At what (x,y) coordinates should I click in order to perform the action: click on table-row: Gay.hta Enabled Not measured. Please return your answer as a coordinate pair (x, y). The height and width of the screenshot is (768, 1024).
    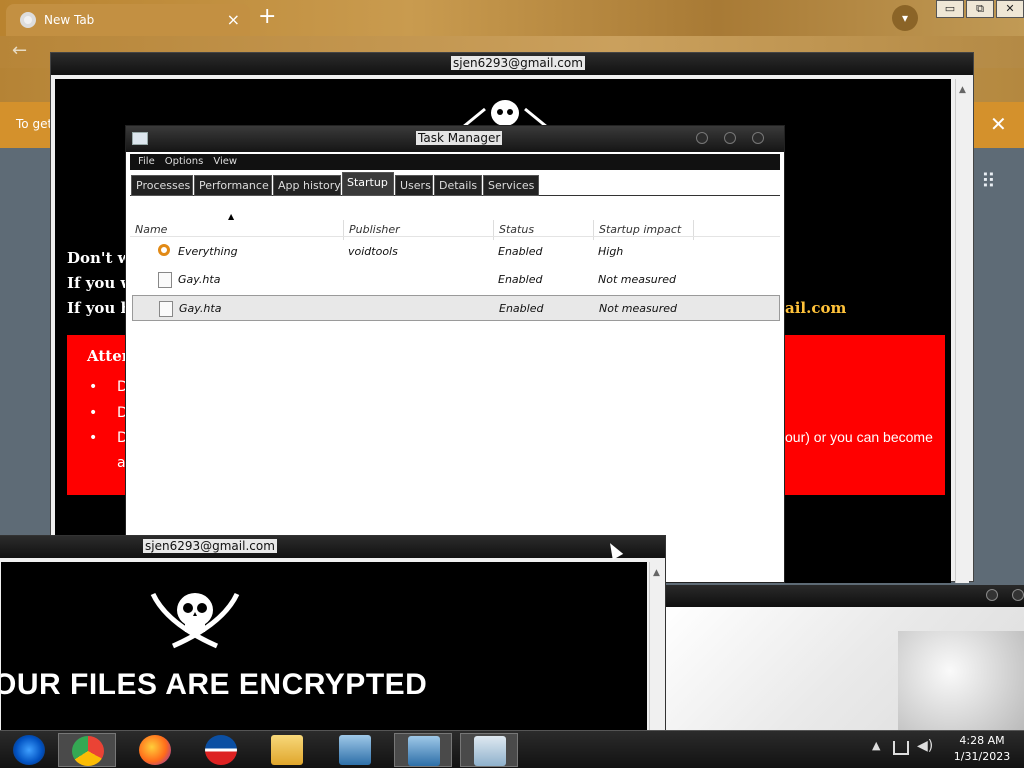
    Looking at the image, I should click on (456, 280).